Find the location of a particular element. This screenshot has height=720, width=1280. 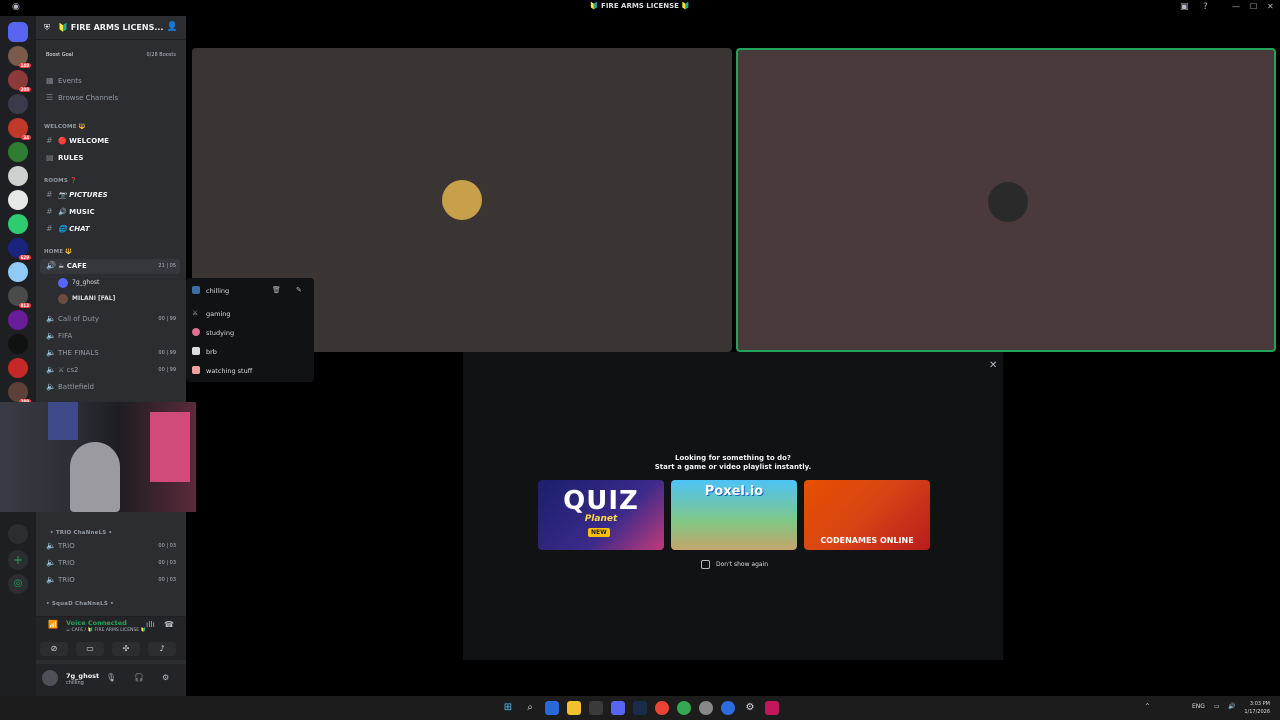

category-trio: • TRIO ChaNneLS • is located at coordinates (81, 533).